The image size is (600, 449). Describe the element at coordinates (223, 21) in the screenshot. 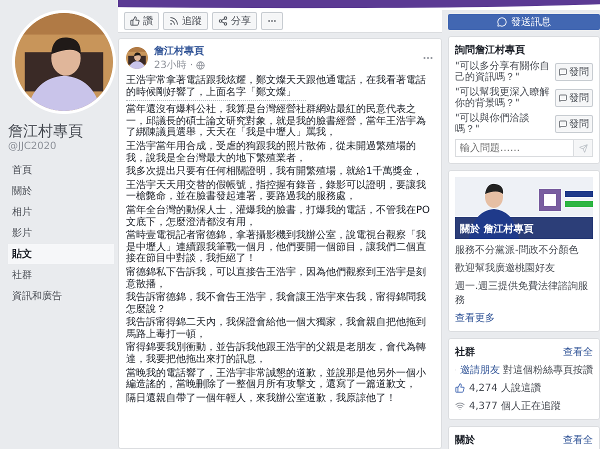

I see `share-icon` at that location.